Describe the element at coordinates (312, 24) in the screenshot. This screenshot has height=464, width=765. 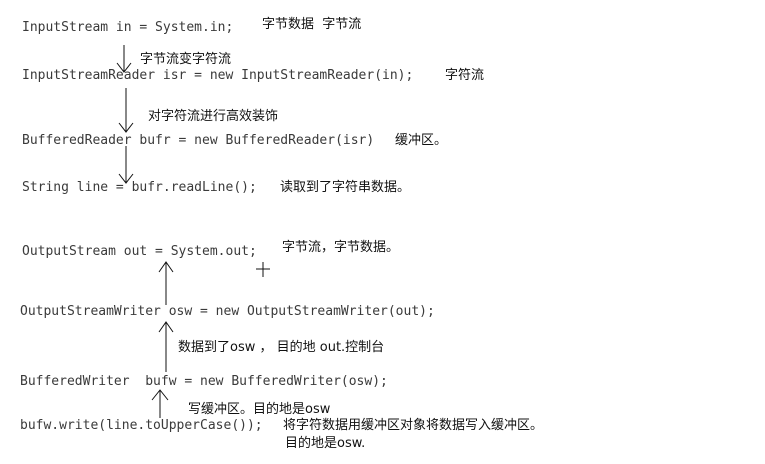
I see `input-line-1-note: 字节数据 字节流` at that location.